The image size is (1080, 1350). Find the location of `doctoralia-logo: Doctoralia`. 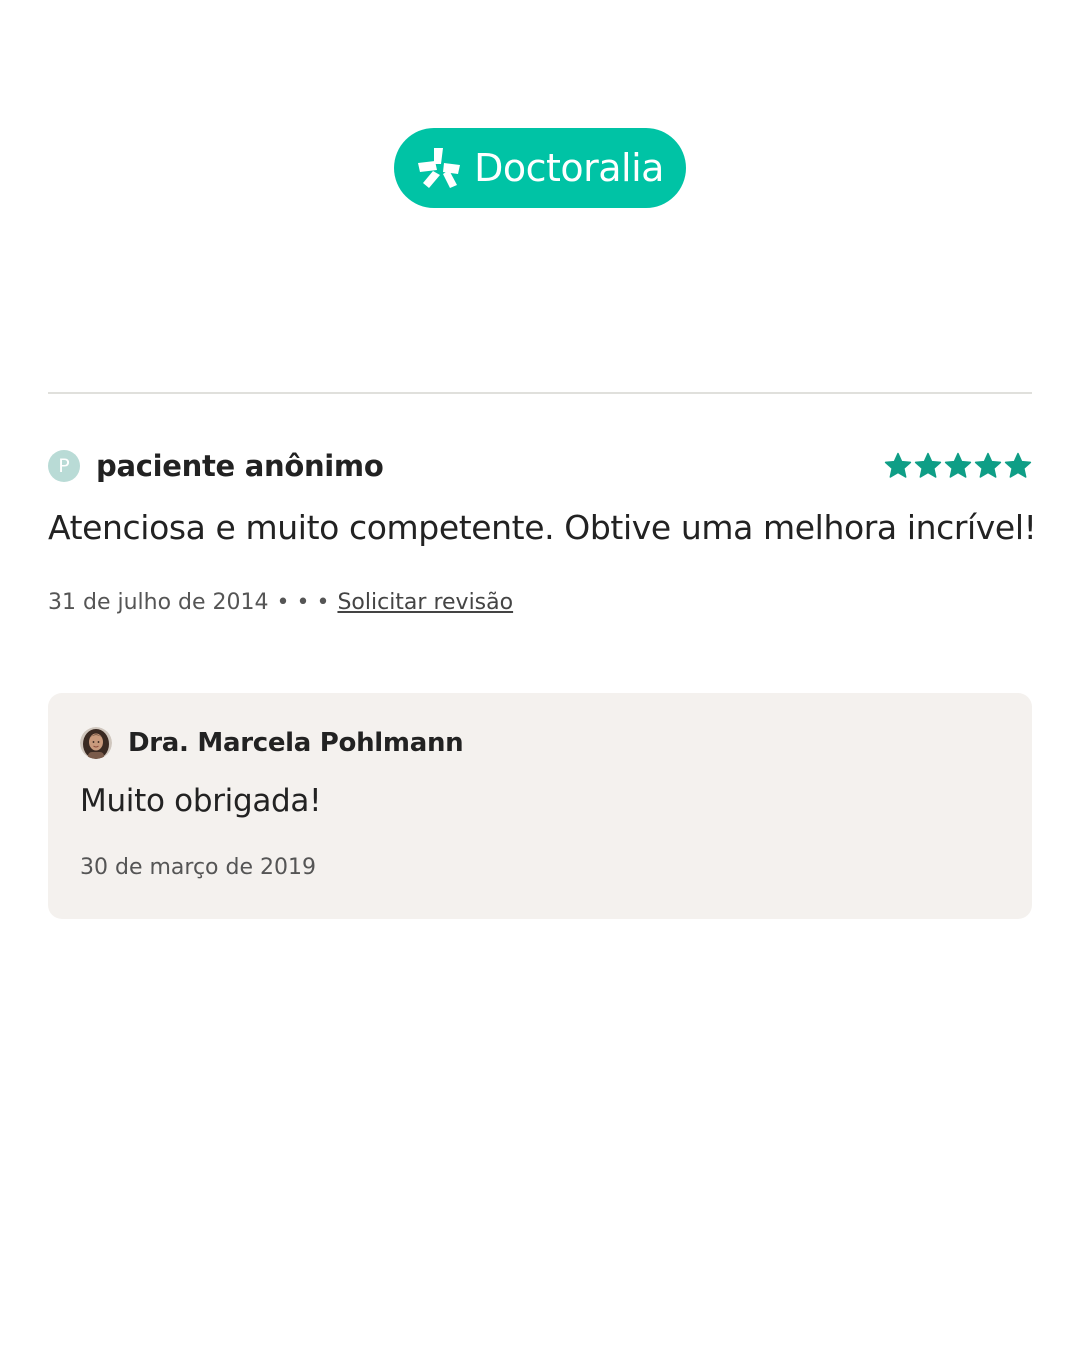

doctoralia-logo: Doctoralia is located at coordinates (540, 168).